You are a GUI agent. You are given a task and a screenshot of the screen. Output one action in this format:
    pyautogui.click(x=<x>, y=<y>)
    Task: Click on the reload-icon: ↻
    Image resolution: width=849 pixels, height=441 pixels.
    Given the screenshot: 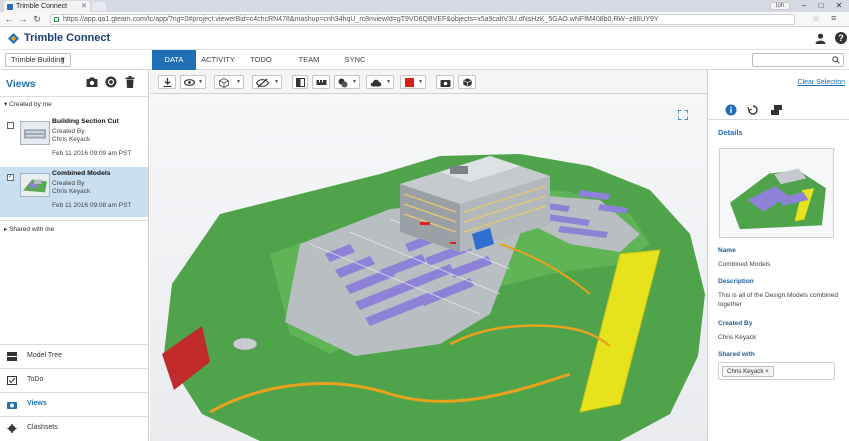 What is the action you would take?
    pyautogui.click(x=37, y=19)
    